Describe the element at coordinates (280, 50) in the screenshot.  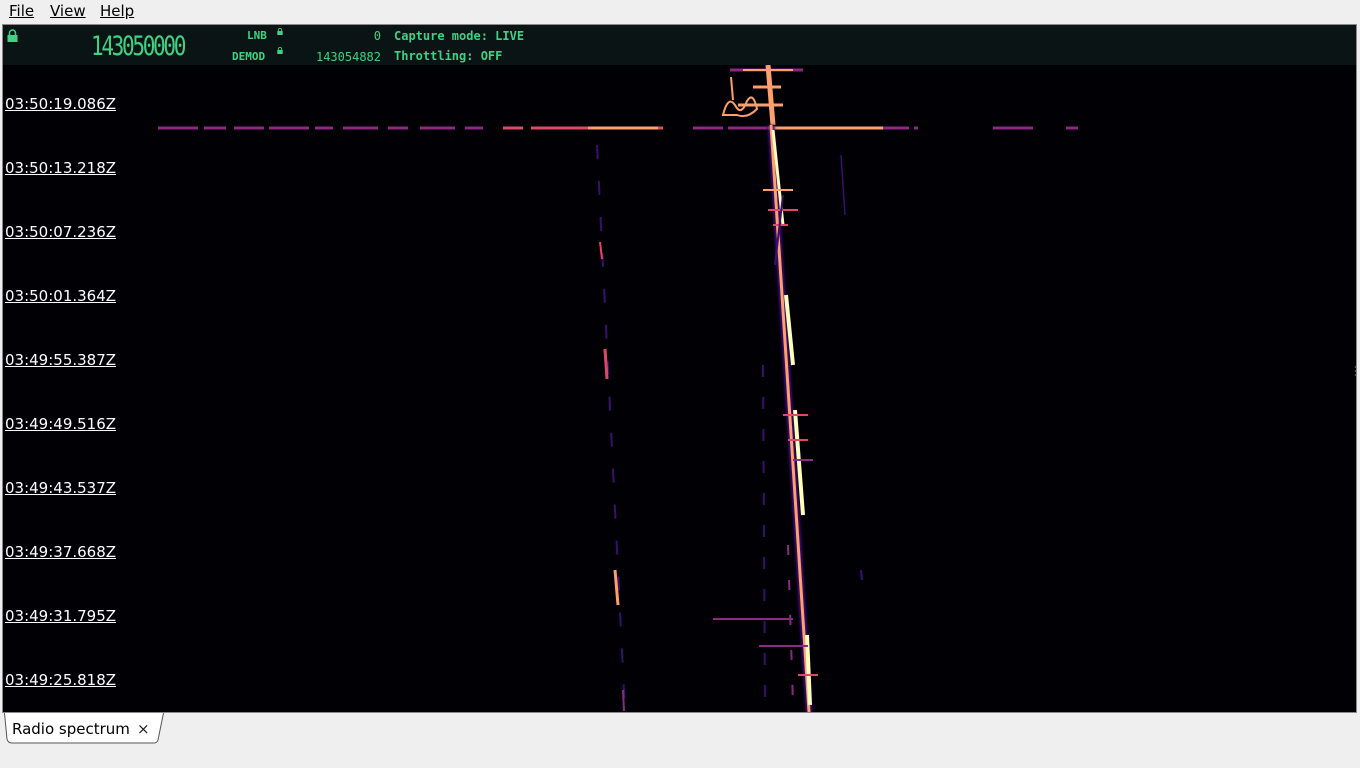
I see `demod-lock-icon` at that location.